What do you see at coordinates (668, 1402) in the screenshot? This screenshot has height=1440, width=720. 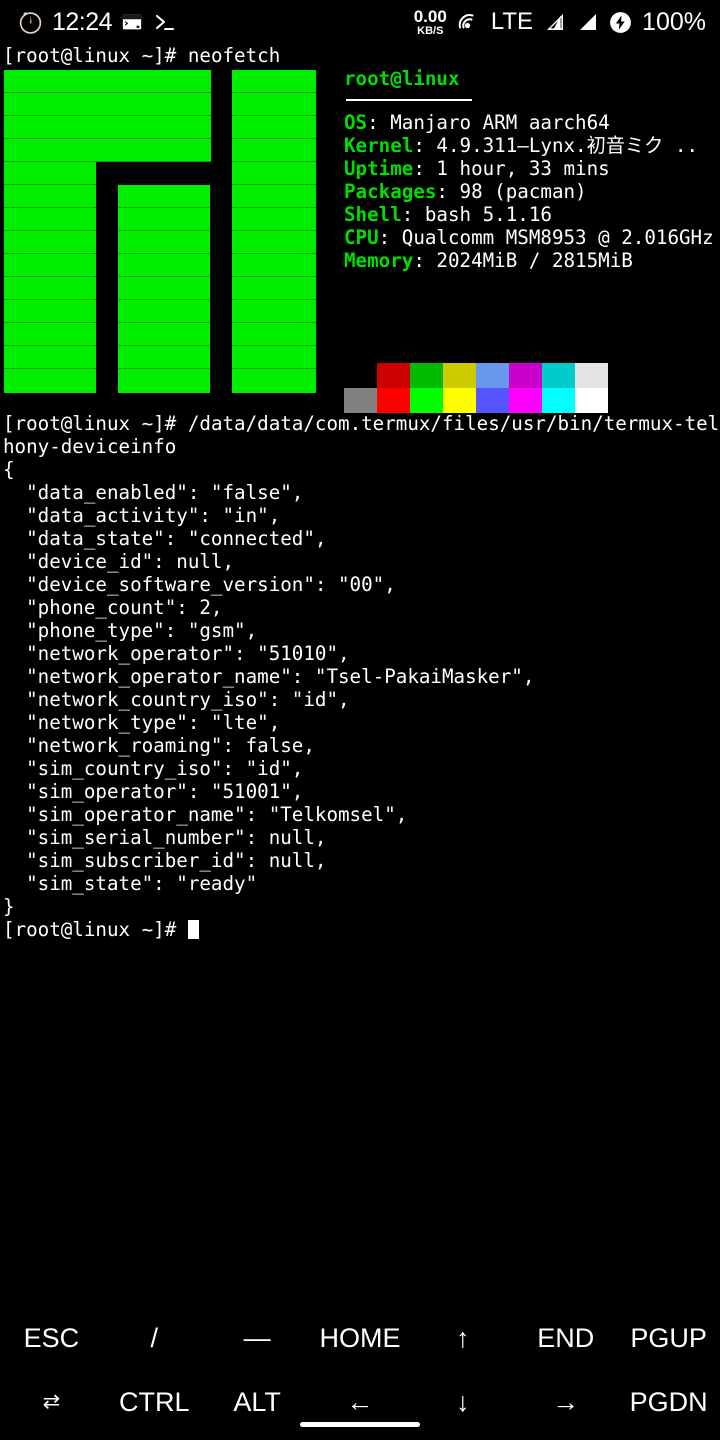 I see `extra-key-pgdn: PGDN` at bounding box center [668, 1402].